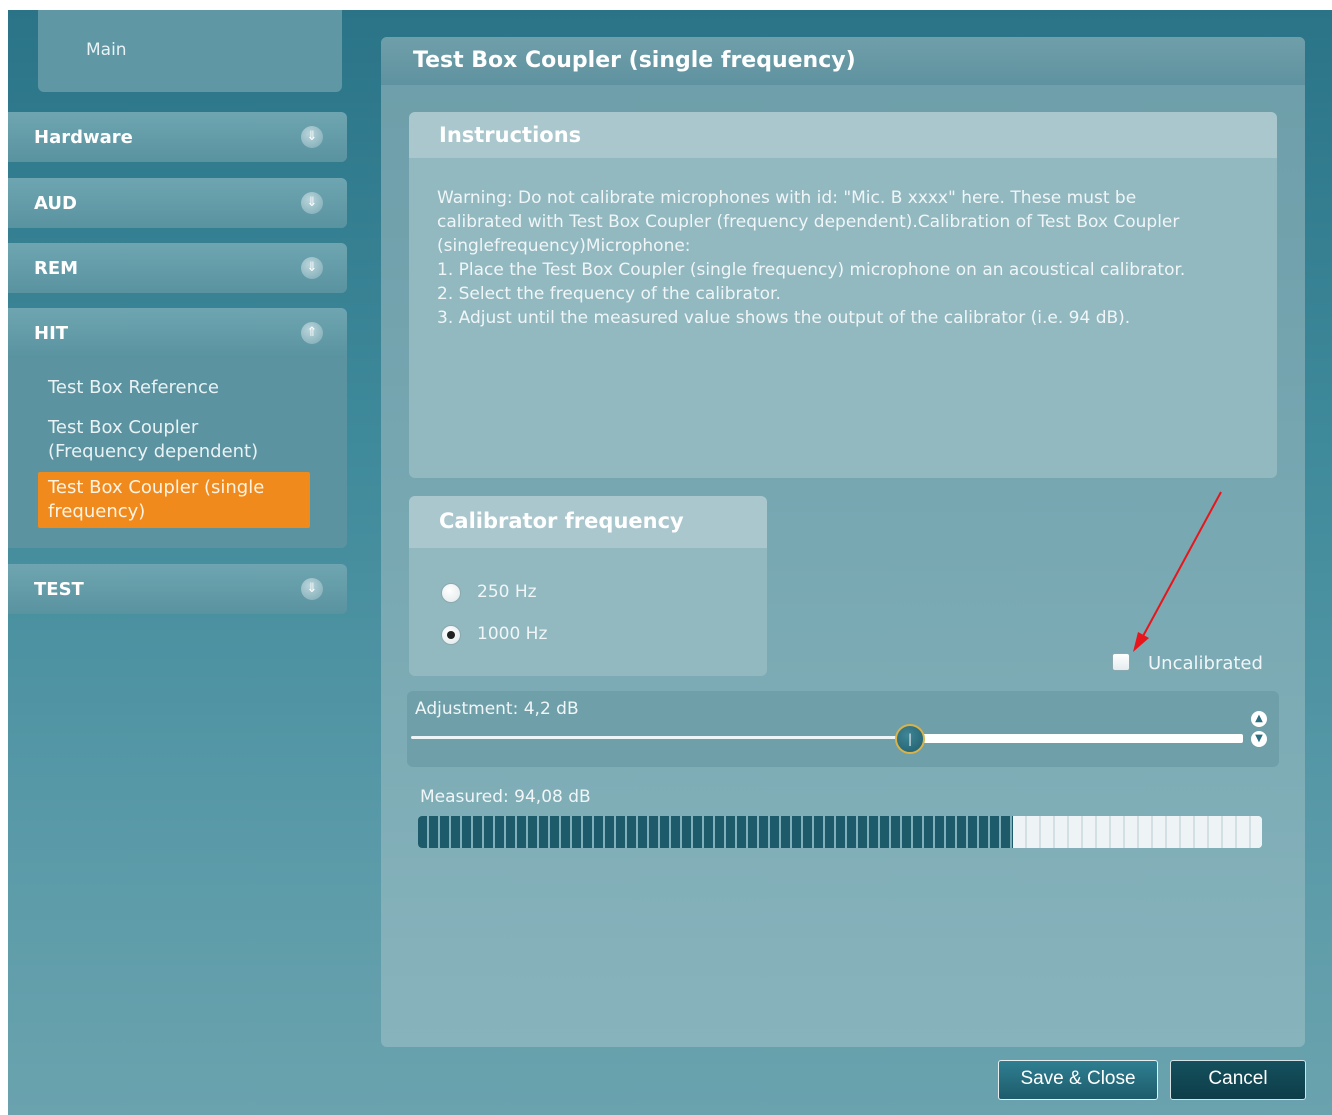 Image resolution: width=1332 pixels, height=1115 pixels. I want to click on sidebar-header-aud: AUD ⇓, so click(177, 203).